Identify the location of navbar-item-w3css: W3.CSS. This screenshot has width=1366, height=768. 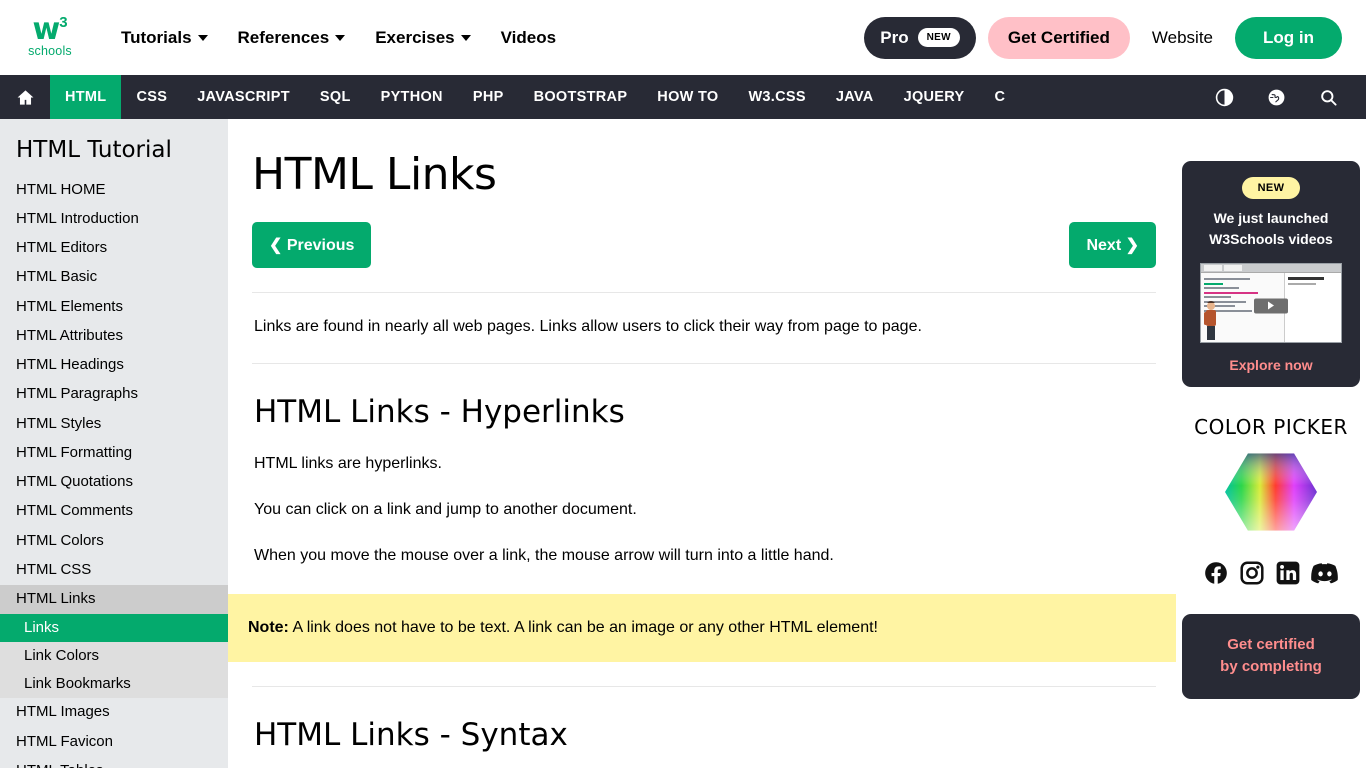
(776, 97).